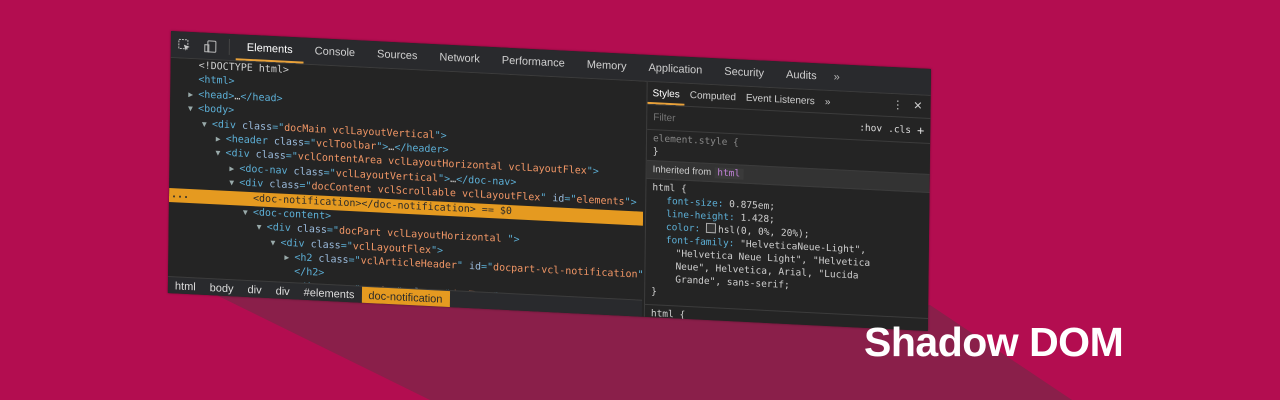 This screenshot has width=1280, height=400. What do you see at coordinates (184, 44) in the screenshot?
I see `inspect-element-icon` at bounding box center [184, 44].